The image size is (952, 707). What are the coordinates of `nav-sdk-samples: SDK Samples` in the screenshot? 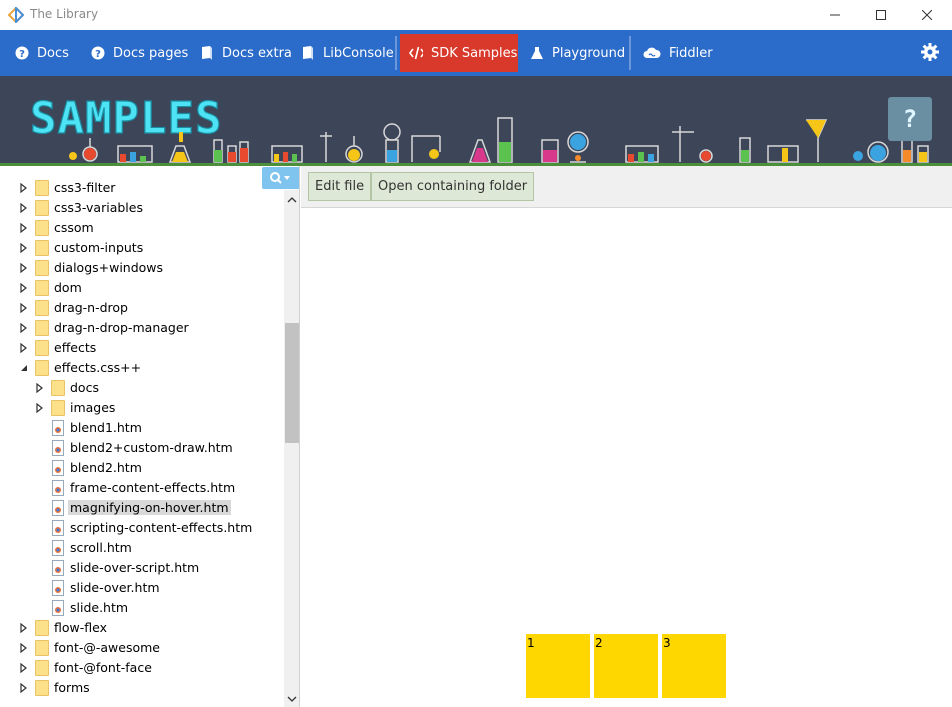 It's located at (459, 53).